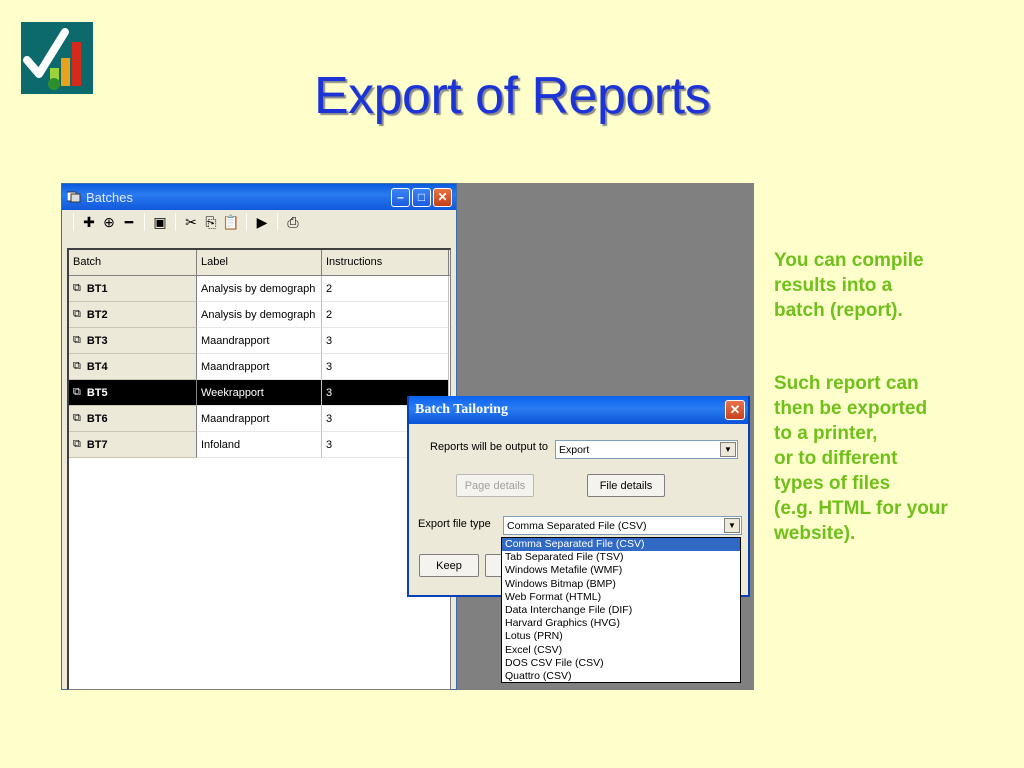 The image size is (1024, 768). What do you see at coordinates (449, 565) in the screenshot?
I see `keep-button: Keep` at bounding box center [449, 565].